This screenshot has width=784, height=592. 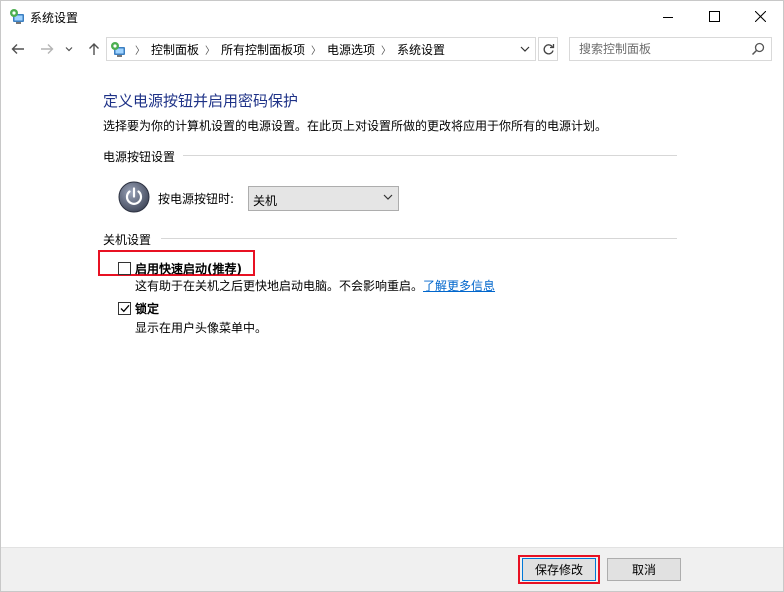 I want to click on up-button, so click(x=94, y=49).